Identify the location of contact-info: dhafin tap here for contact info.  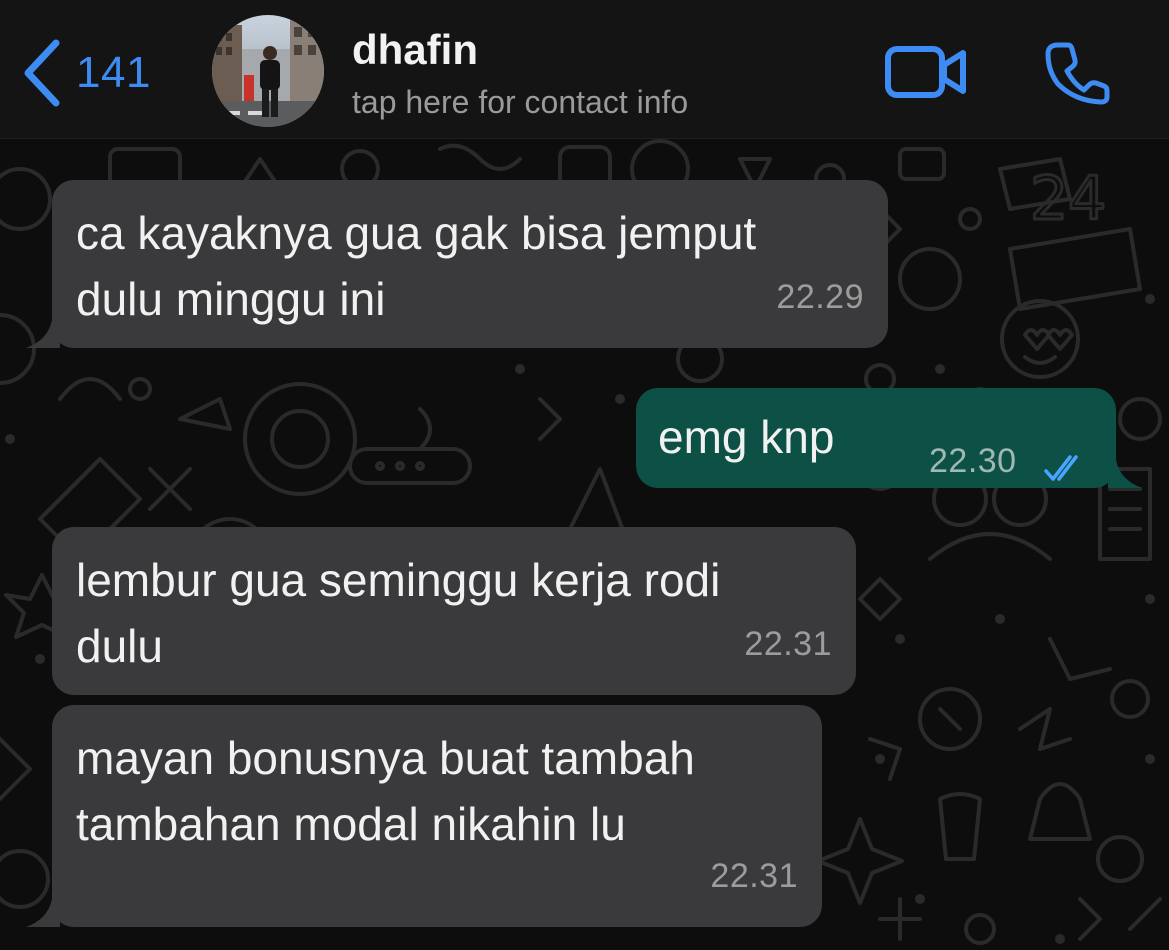
(520, 75).